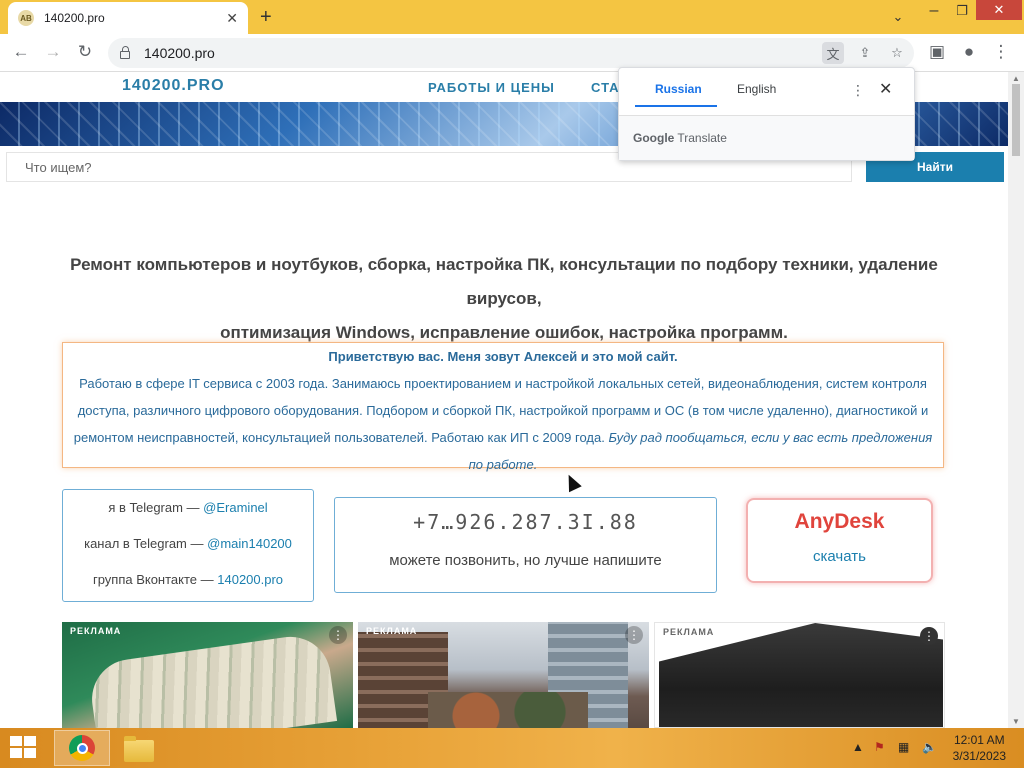 The width and height of the screenshot is (1024, 768). Describe the element at coordinates (249, 543) in the screenshot. I see `telegram-channel-link: @main140200` at that location.